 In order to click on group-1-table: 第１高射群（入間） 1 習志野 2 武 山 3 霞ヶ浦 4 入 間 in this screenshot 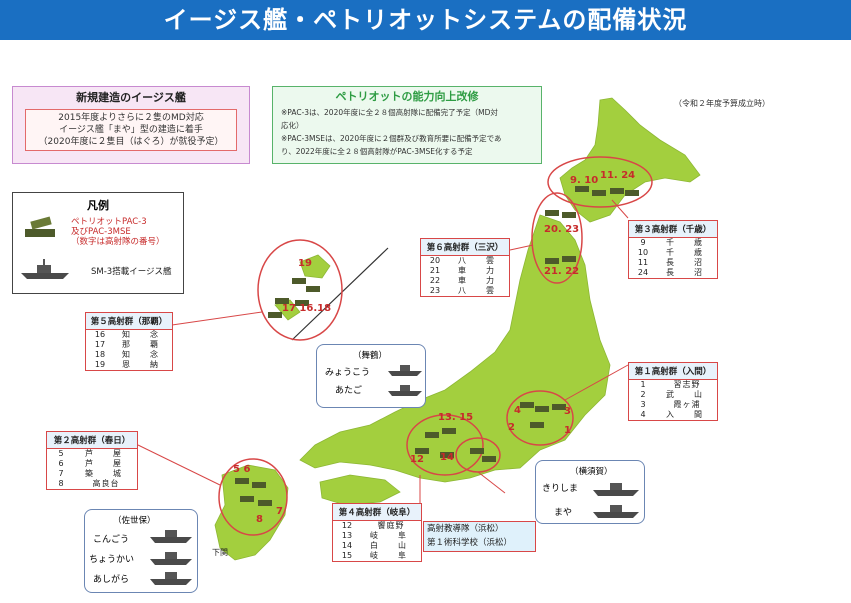, I will do `click(673, 391)`.